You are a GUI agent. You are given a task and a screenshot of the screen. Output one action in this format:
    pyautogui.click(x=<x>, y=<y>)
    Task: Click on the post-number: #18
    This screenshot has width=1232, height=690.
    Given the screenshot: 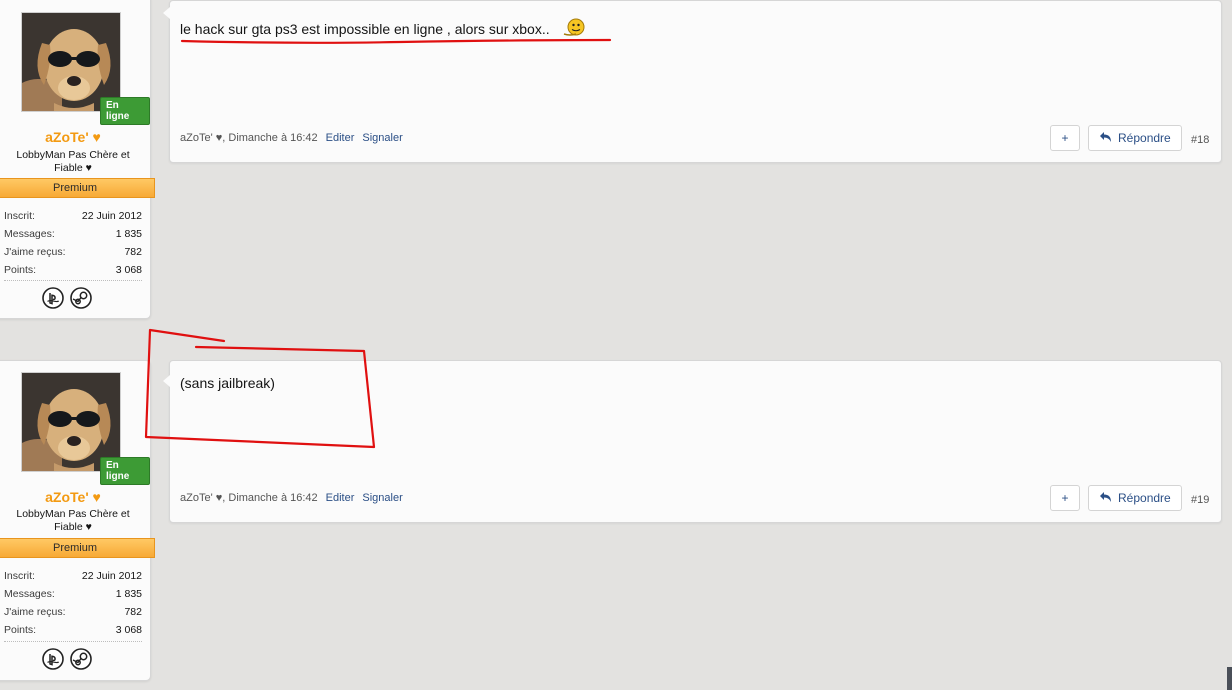 What is the action you would take?
    pyautogui.click(x=1200, y=140)
    